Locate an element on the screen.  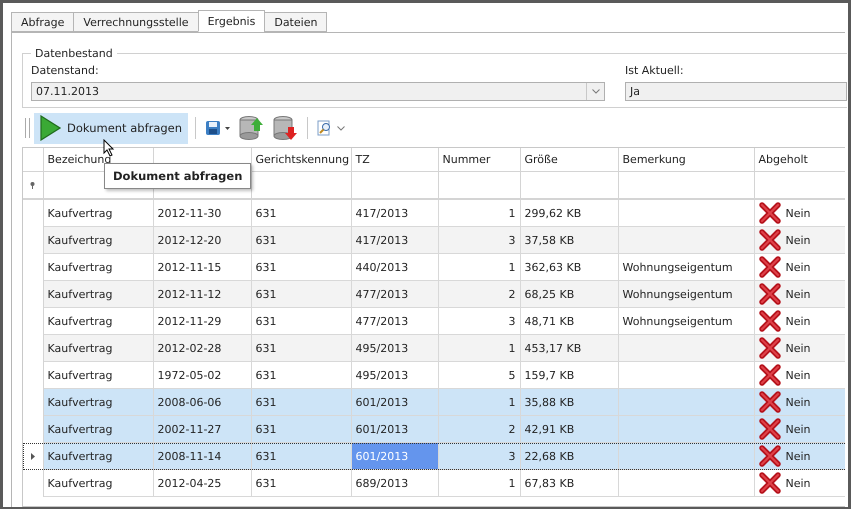
column-header: Bemerkung is located at coordinates (686, 160).